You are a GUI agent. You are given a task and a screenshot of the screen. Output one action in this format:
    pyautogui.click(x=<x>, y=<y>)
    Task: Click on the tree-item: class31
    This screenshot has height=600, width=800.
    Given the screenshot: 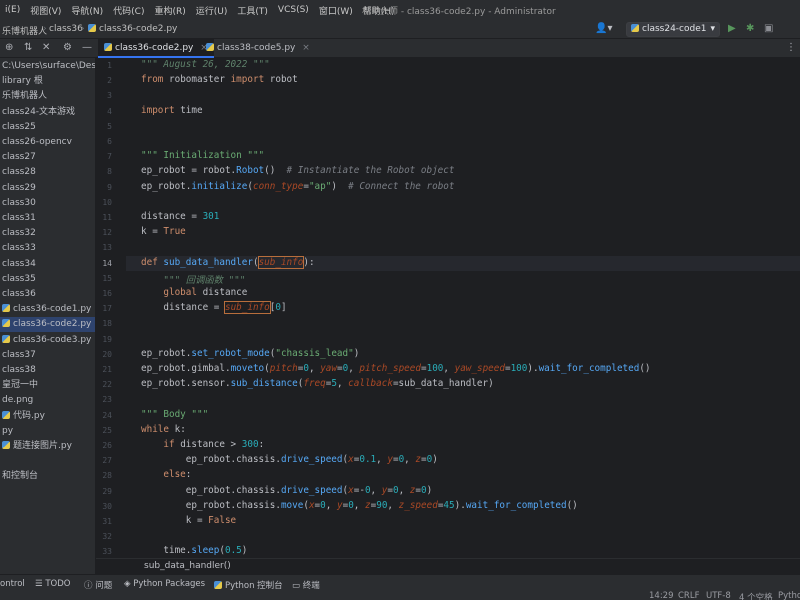 What is the action you would take?
    pyautogui.click(x=47, y=218)
    